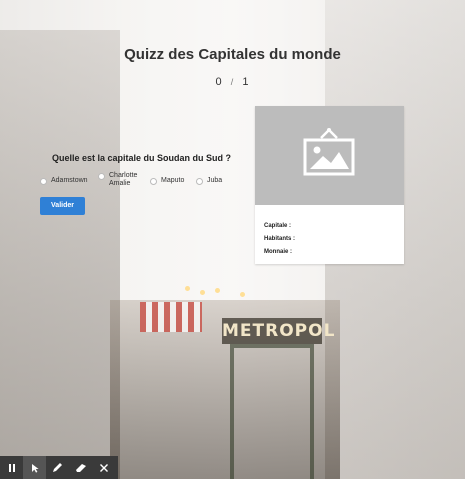 This screenshot has height=479, width=465. What do you see at coordinates (278, 226) in the screenshot?
I see `capital-label: Capitale :` at bounding box center [278, 226].